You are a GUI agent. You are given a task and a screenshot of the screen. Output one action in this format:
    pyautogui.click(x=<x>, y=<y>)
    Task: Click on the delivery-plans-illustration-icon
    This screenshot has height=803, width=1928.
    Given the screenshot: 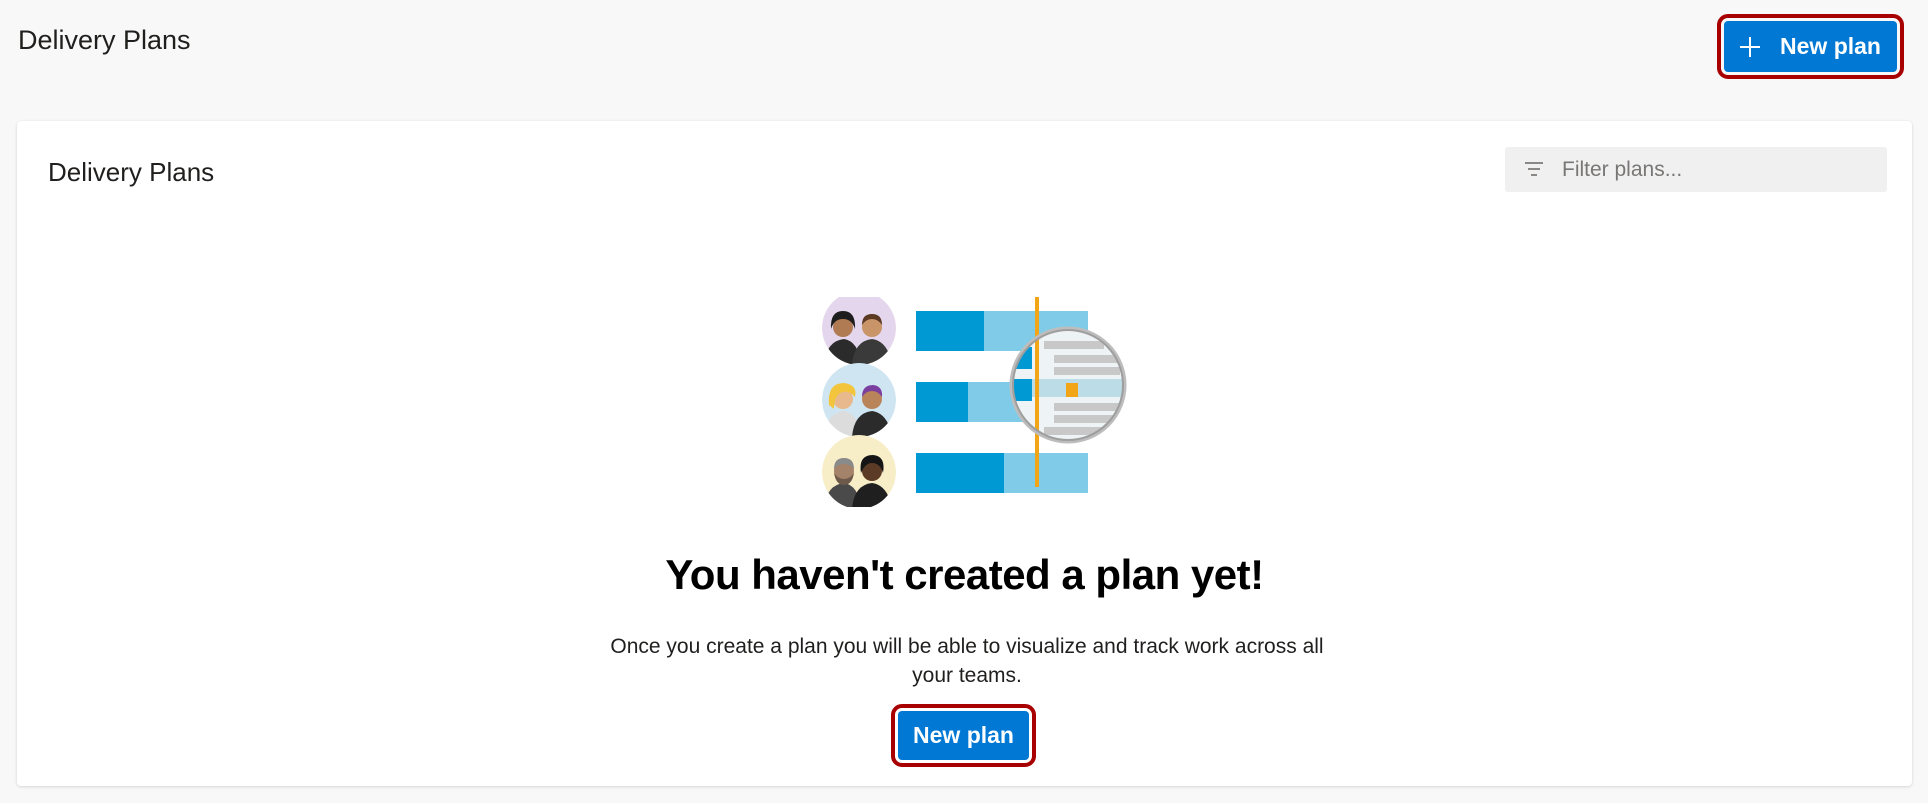 What is the action you would take?
    pyautogui.click(x=974, y=402)
    